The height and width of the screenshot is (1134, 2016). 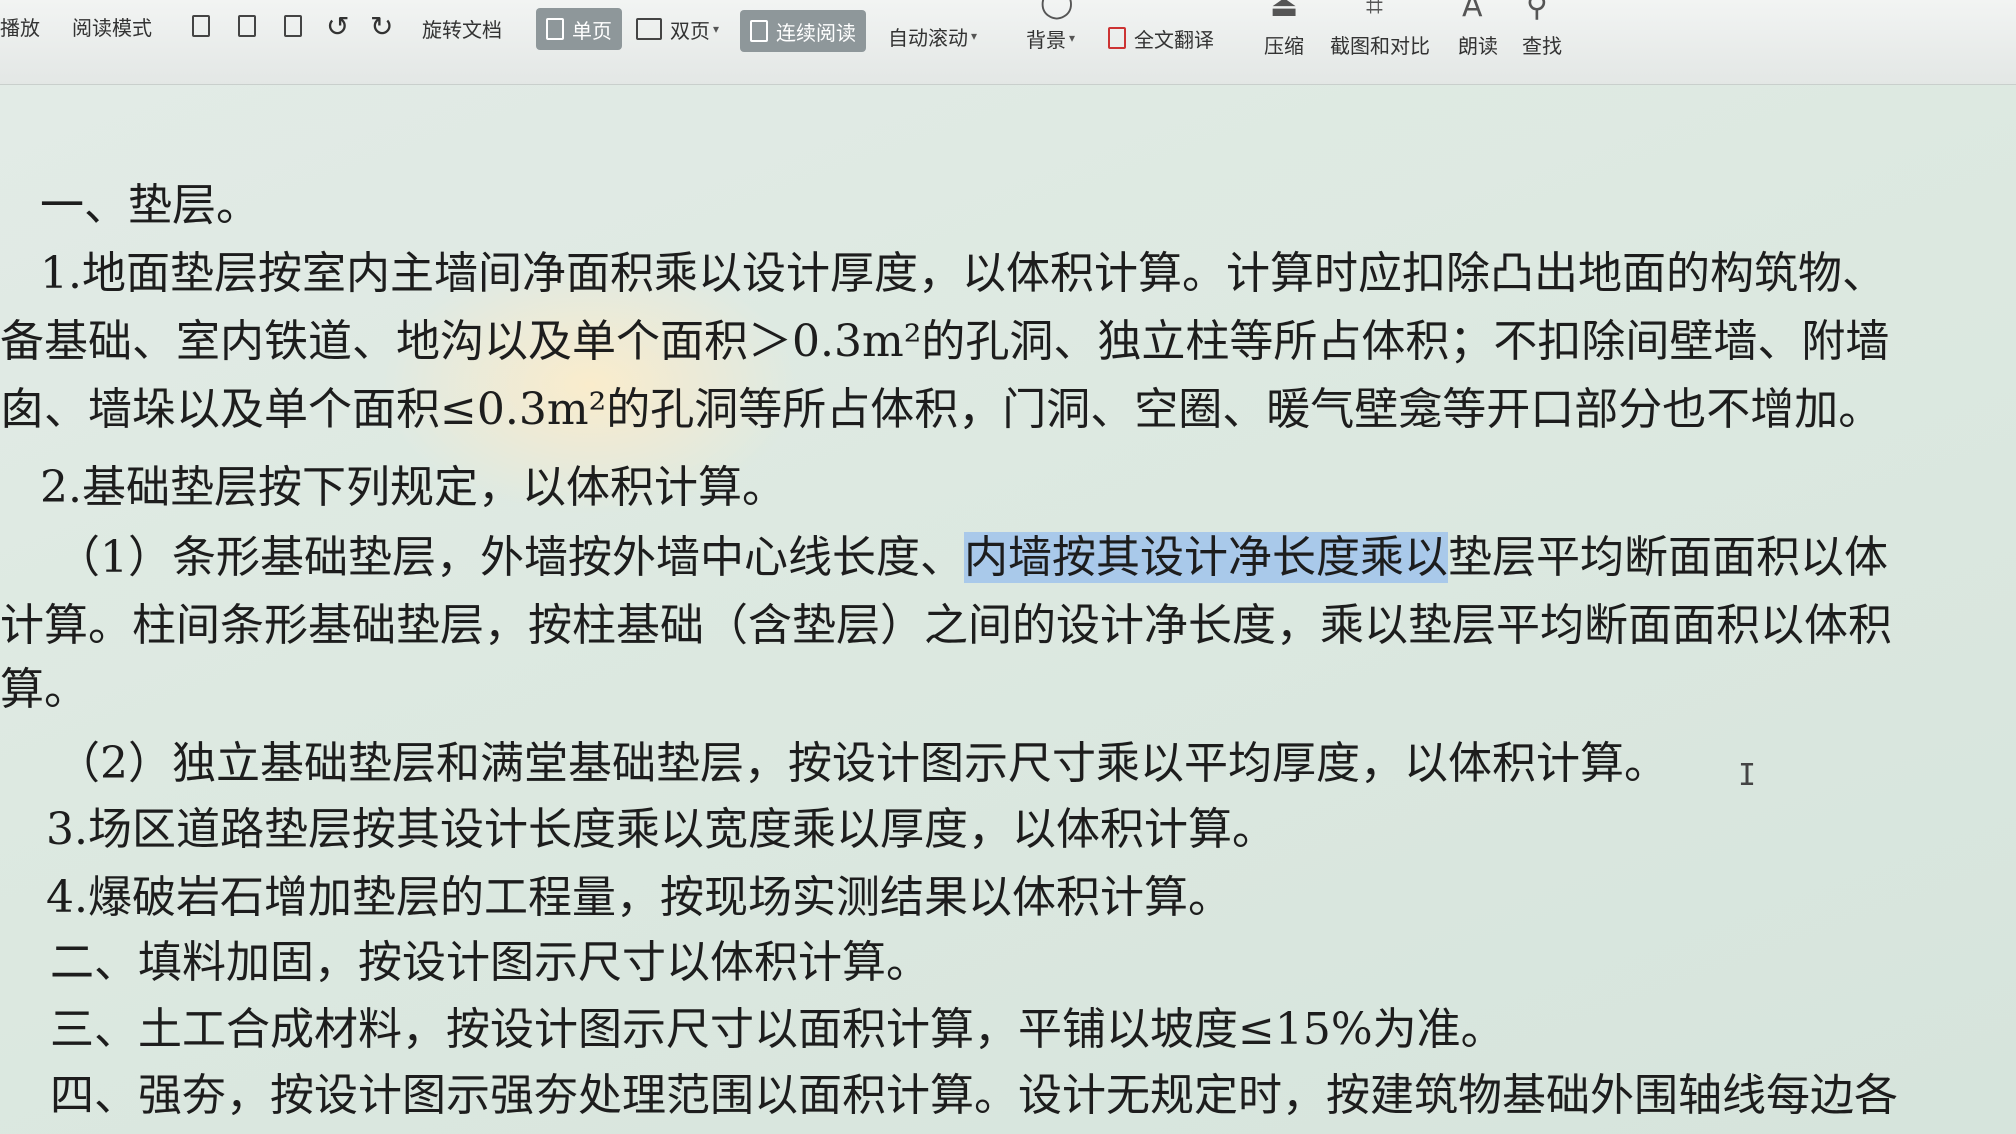 What do you see at coordinates (247, 26) in the screenshot?
I see `fit-page-icon` at bounding box center [247, 26].